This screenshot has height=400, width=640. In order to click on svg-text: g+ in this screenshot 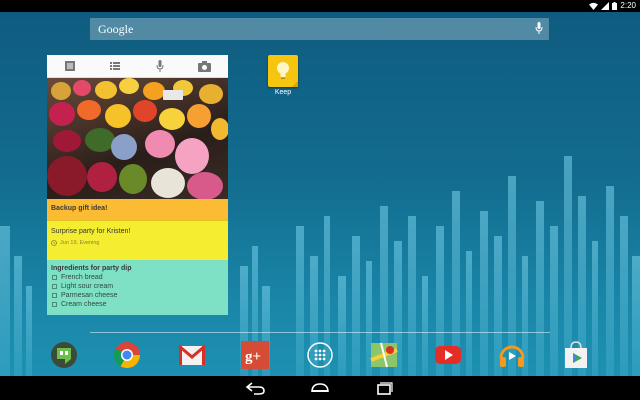, I will do `click(253, 357)`.